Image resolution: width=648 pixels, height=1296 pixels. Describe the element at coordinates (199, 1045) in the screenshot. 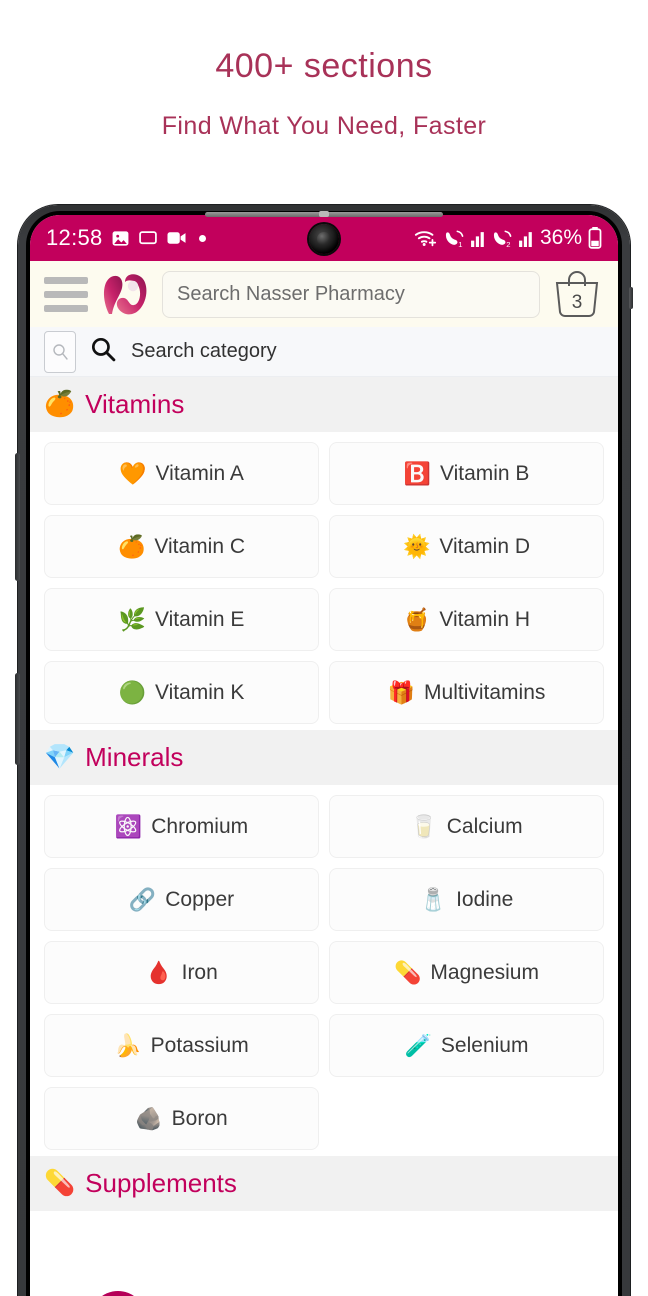

I see `item-label: Potassium` at that location.